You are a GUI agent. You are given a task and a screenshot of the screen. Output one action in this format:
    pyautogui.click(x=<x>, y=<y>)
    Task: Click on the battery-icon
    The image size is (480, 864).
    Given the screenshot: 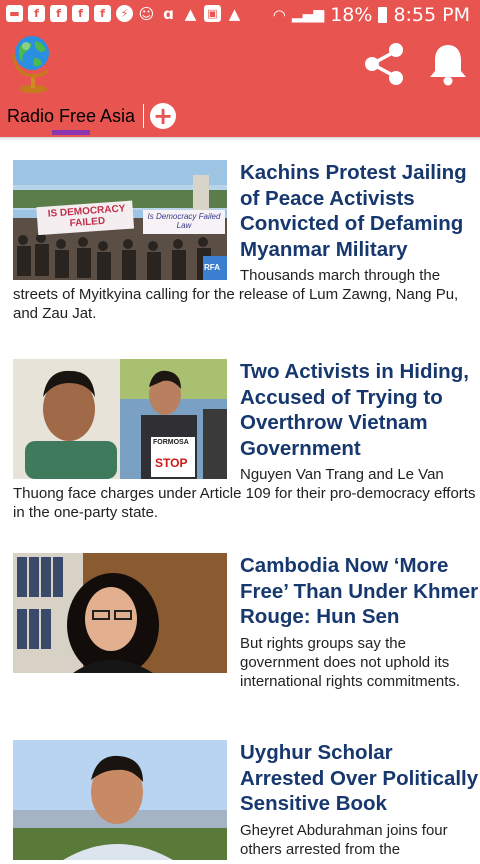 What is the action you would take?
    pyautogui.click(x=383, y=15)
    